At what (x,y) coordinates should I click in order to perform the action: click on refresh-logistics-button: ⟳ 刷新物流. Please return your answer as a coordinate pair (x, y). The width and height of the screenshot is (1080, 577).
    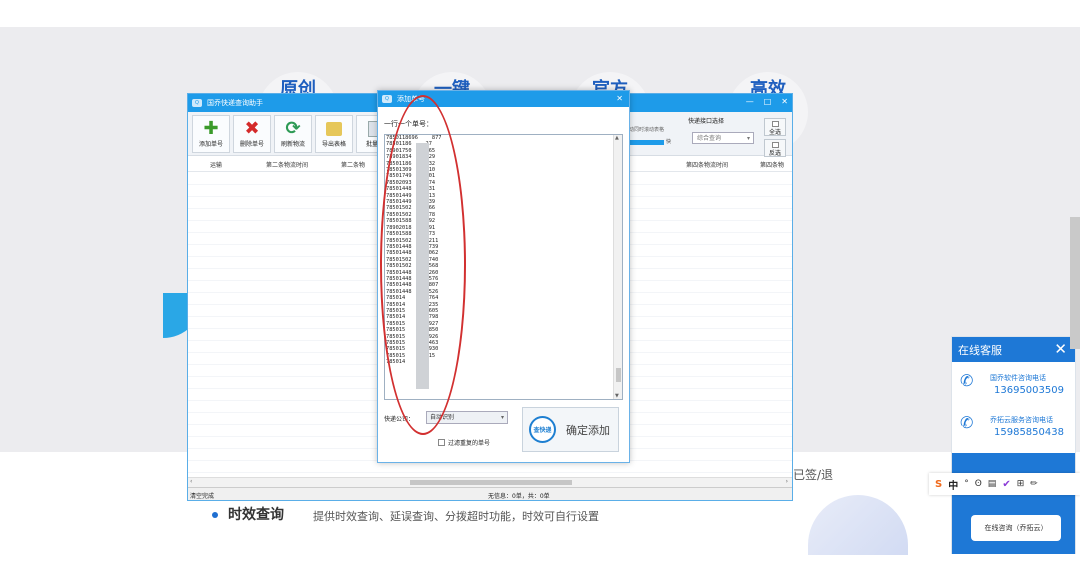
    Looking at the image, I should click on (293, 134).